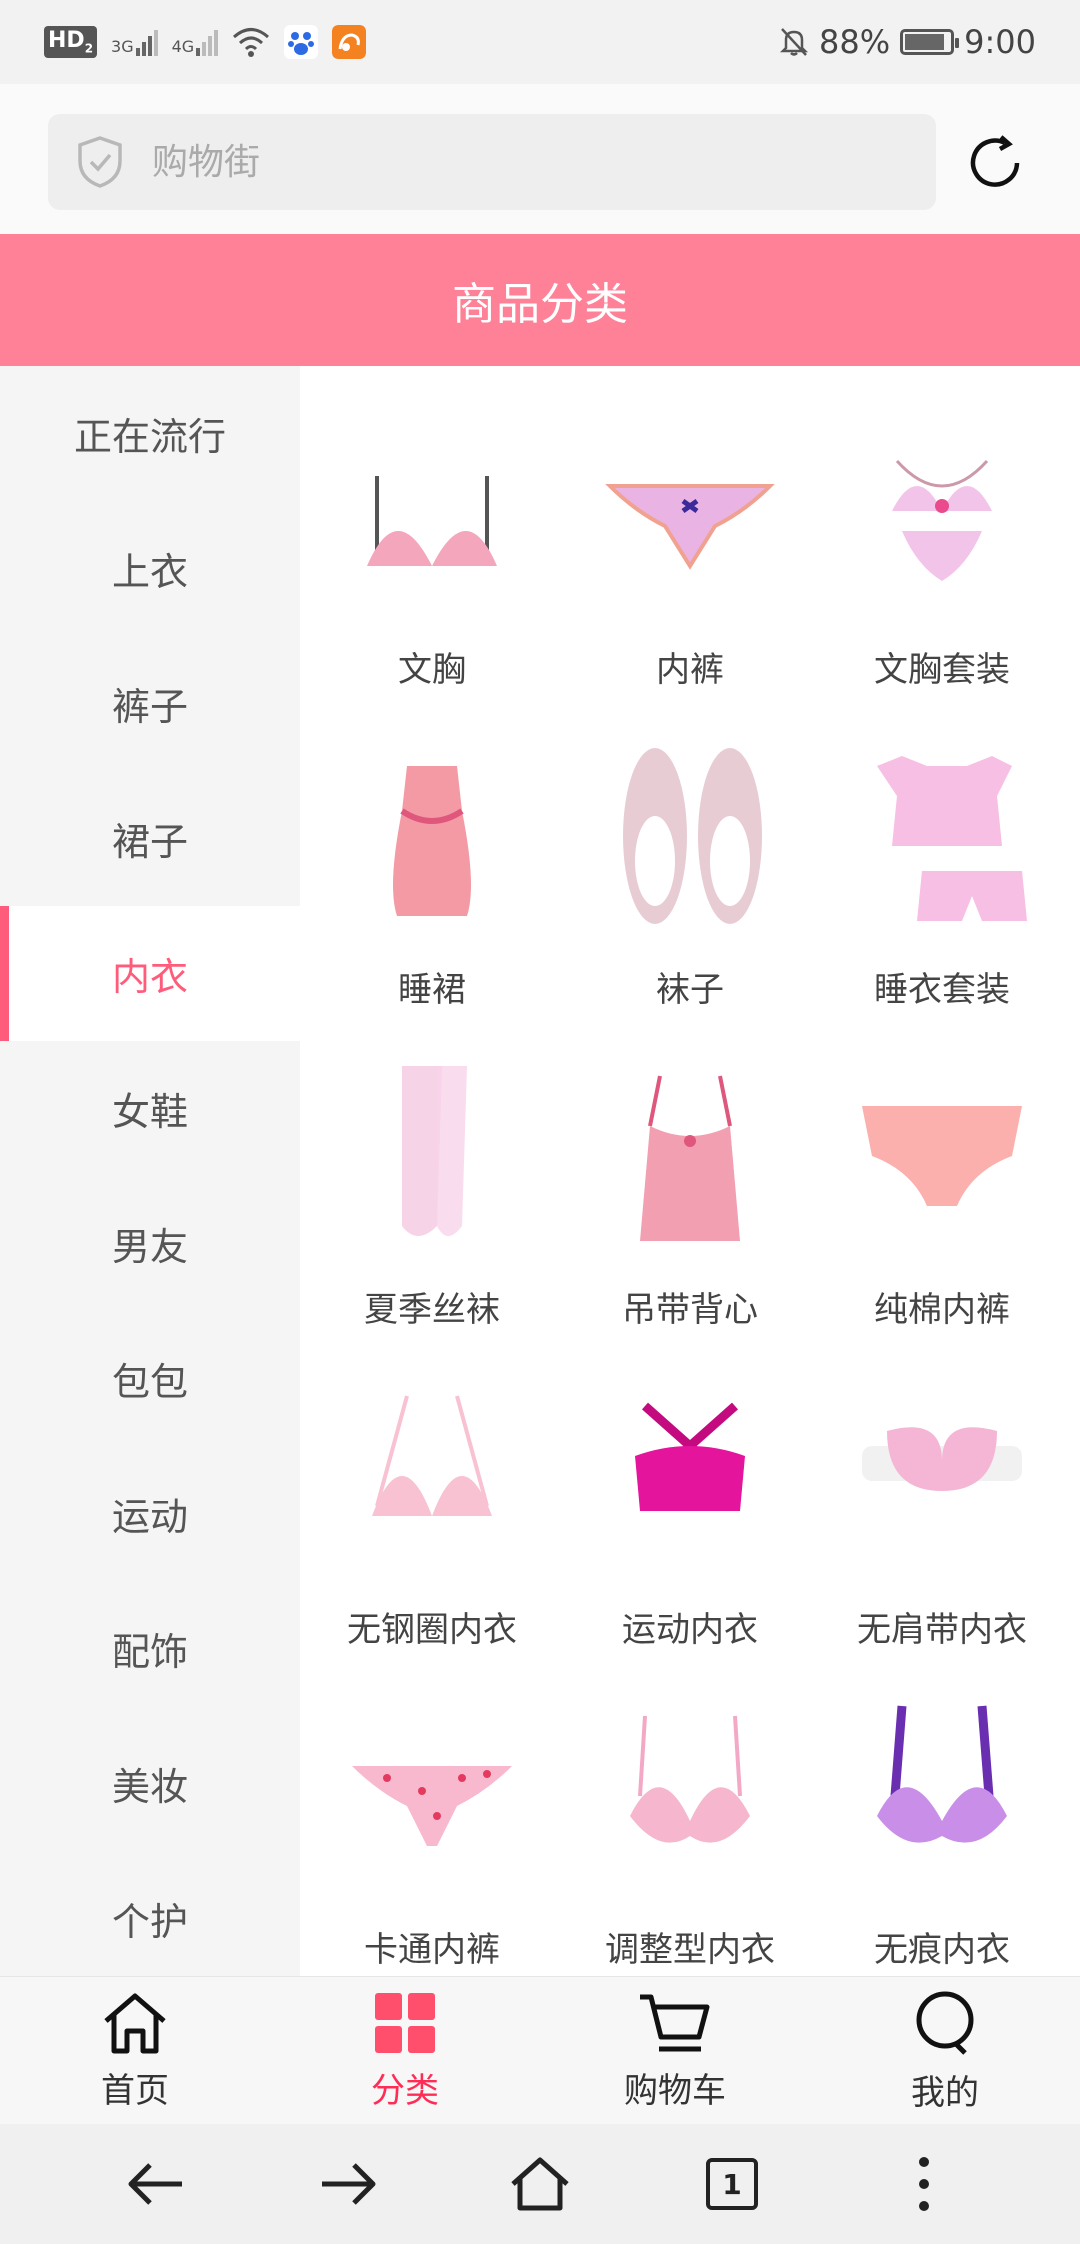  I want to click on product-category-item: 文胸套装, so click(942, 528).